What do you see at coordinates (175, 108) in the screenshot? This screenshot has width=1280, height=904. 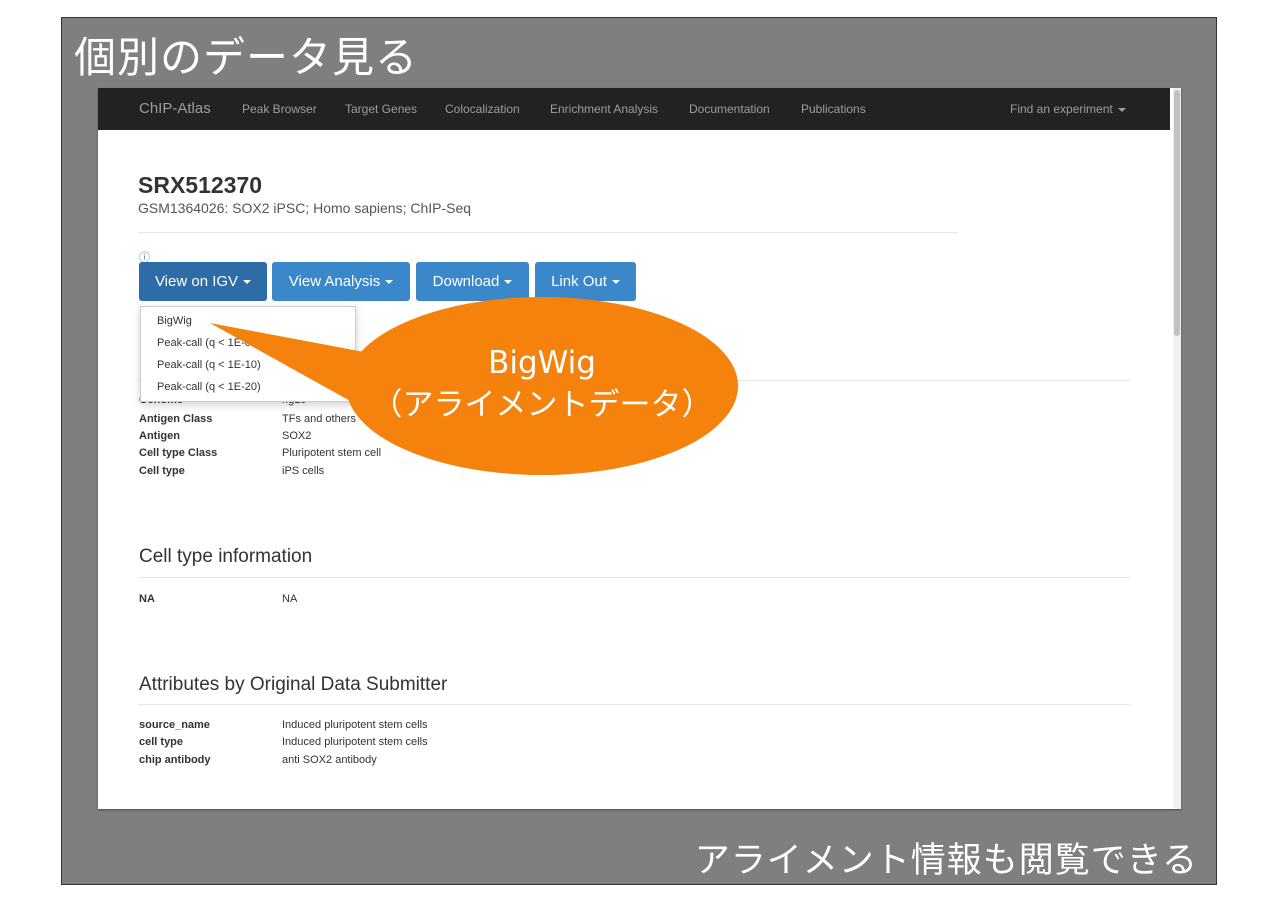 I see `nav-brand: ChIP-Atlas` at bounding box center [175, 108].